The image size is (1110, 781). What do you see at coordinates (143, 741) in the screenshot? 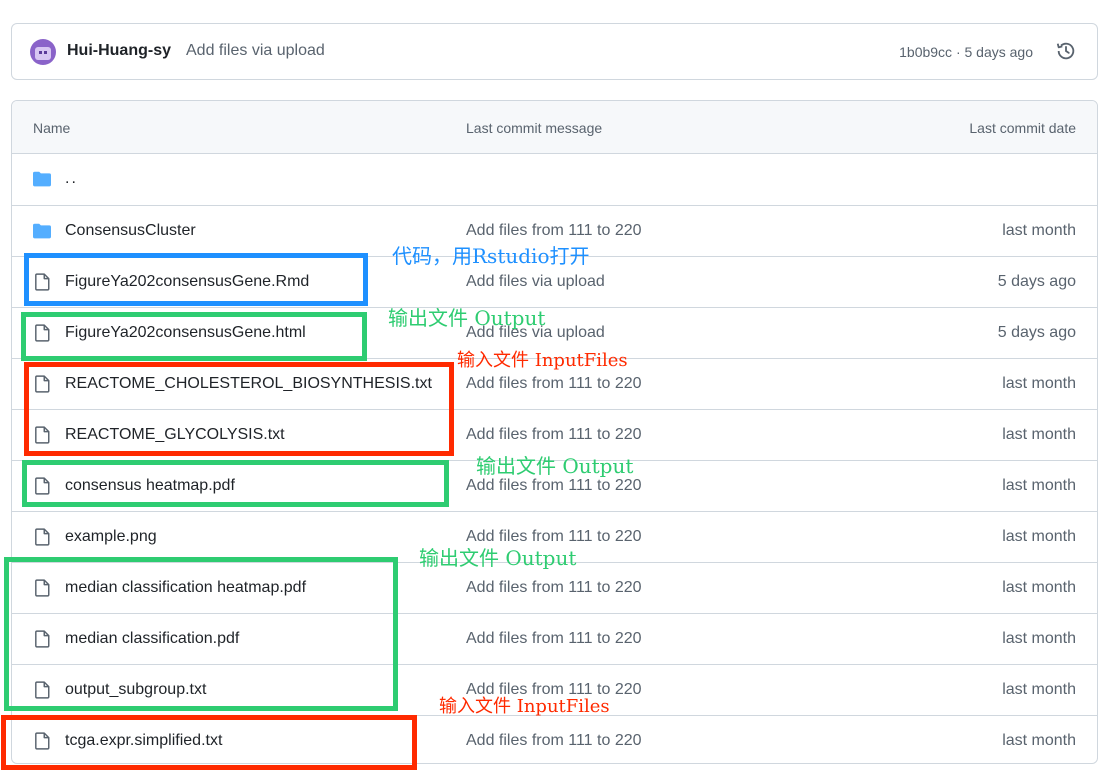
I see `file-name-link: tcga.expr.simplified.txt` at bounding box center [143, 741].